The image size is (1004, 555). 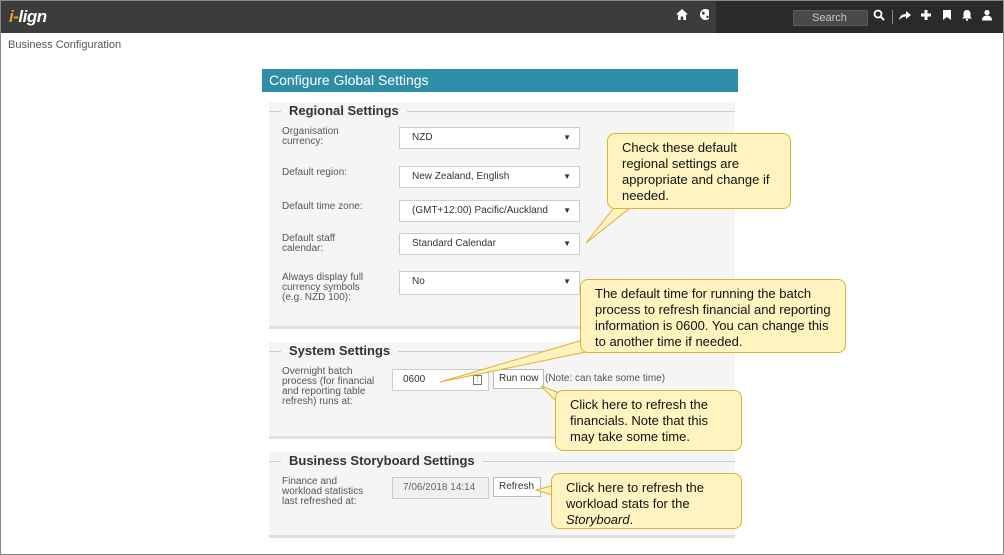 I want to click on regional-settings-heading: Regional Settings, so click(x=502, y=112).